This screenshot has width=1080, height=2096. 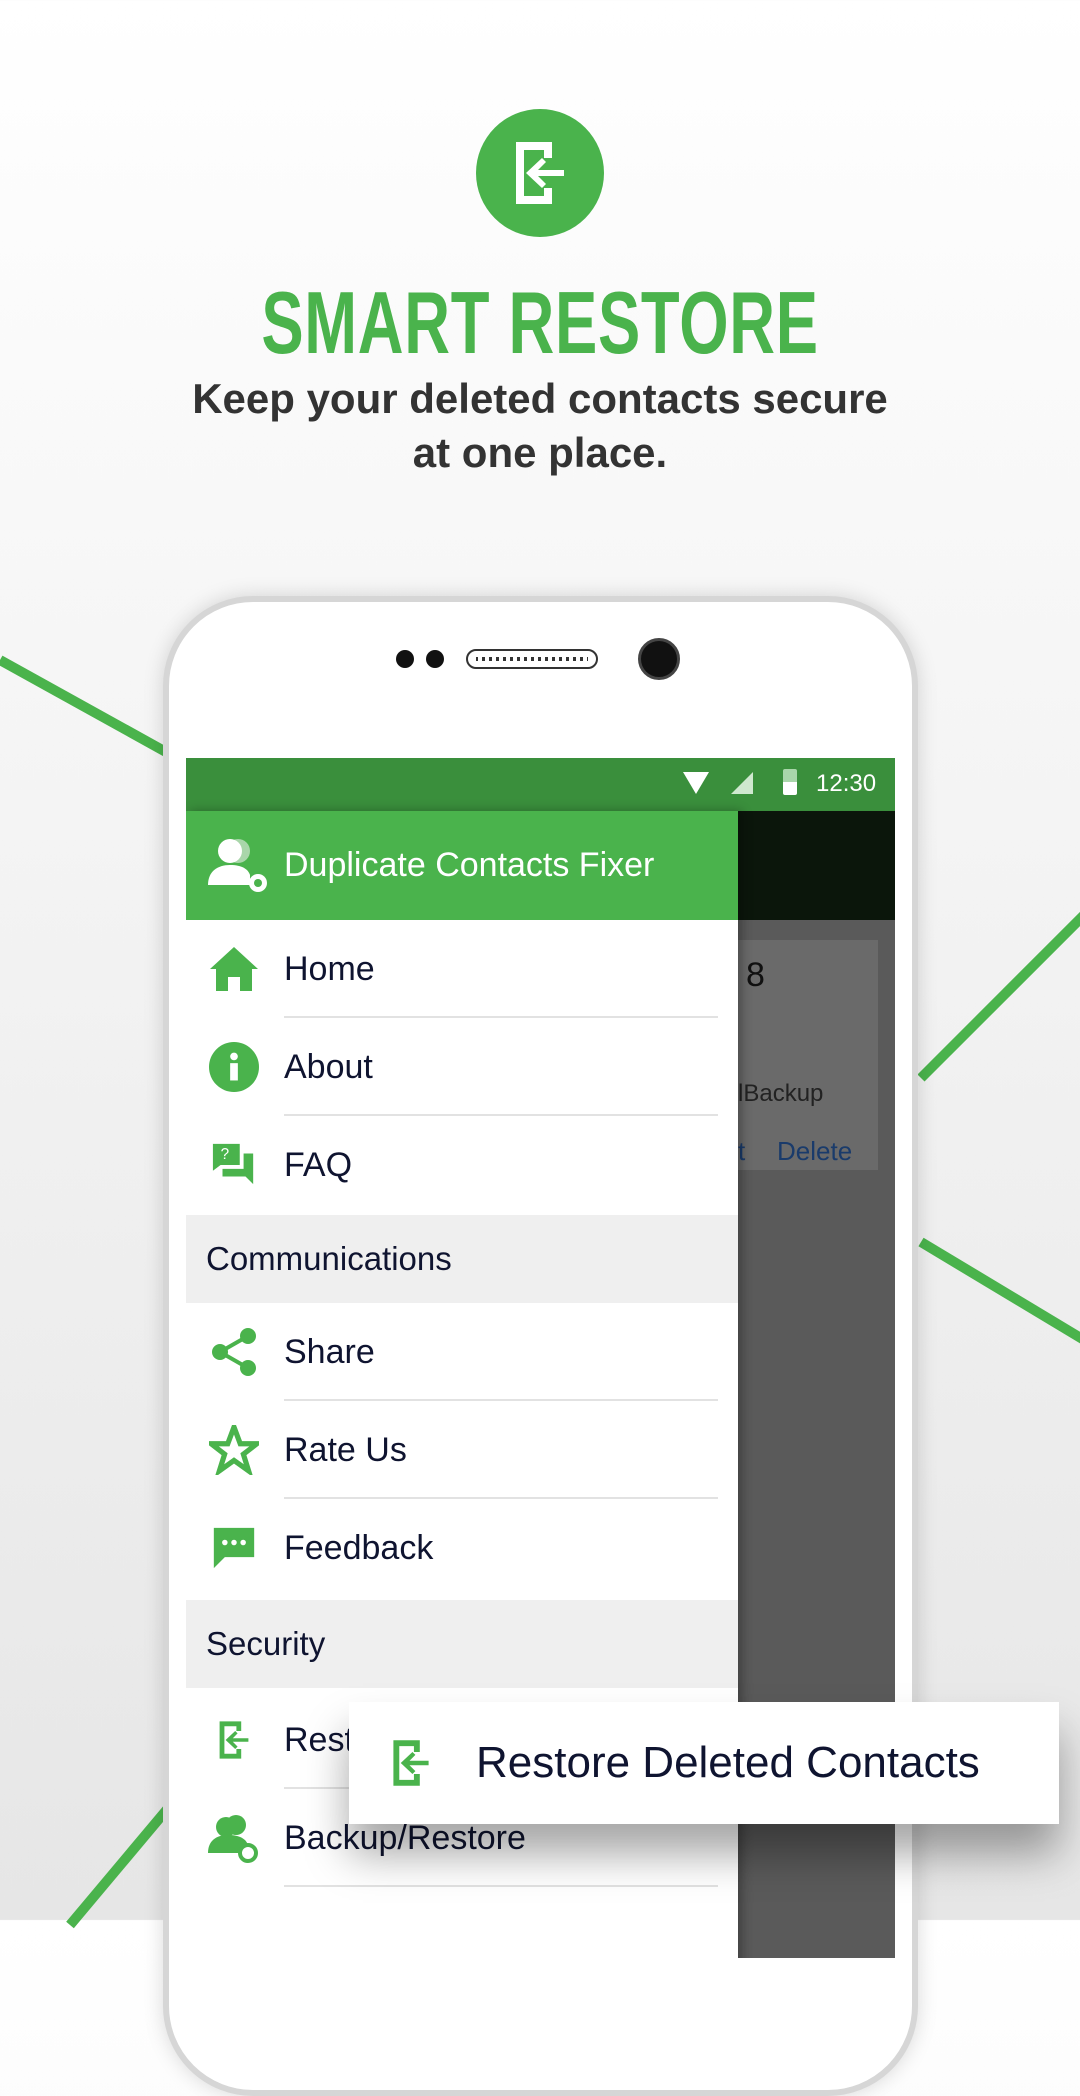 I want to click on item-label: Feedback, so click(x=359, y=1547).